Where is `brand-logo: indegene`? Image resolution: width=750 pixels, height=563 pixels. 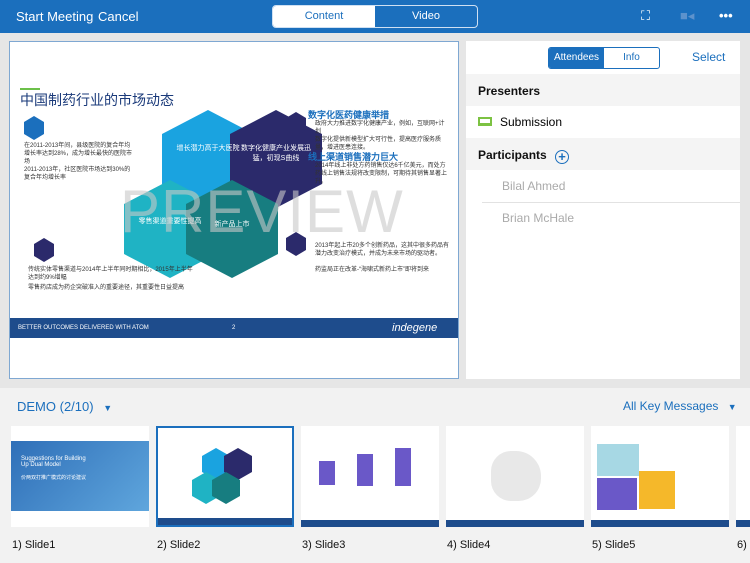 brand-logo: indegene is located at coordinates (415, 328).